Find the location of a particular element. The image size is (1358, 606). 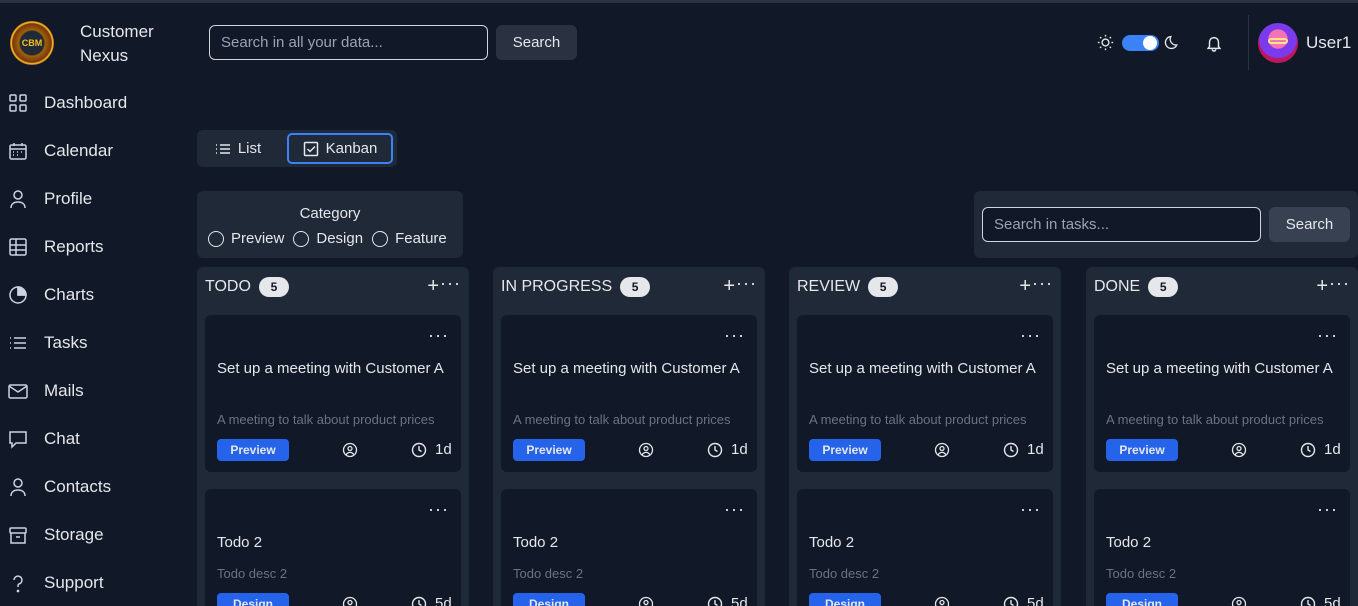

contact-icon is located at coordinates (18, 487).